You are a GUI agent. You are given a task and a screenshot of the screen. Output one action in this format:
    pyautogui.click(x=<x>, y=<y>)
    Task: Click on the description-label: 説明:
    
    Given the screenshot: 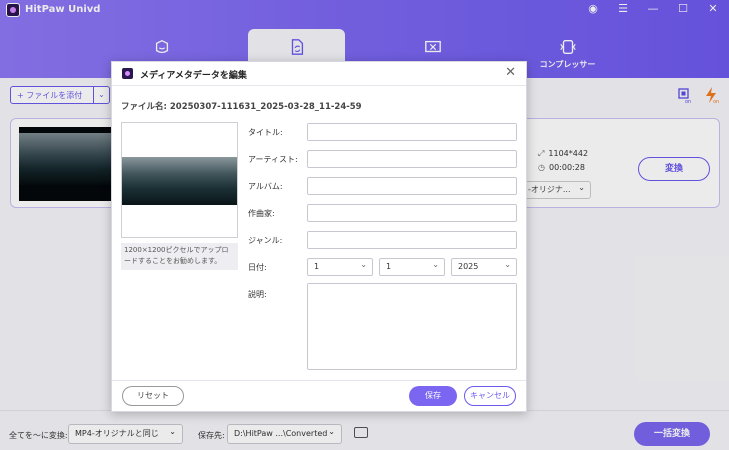 What is the action you would take?
    pyautogui.click(x=257, y=294)
    